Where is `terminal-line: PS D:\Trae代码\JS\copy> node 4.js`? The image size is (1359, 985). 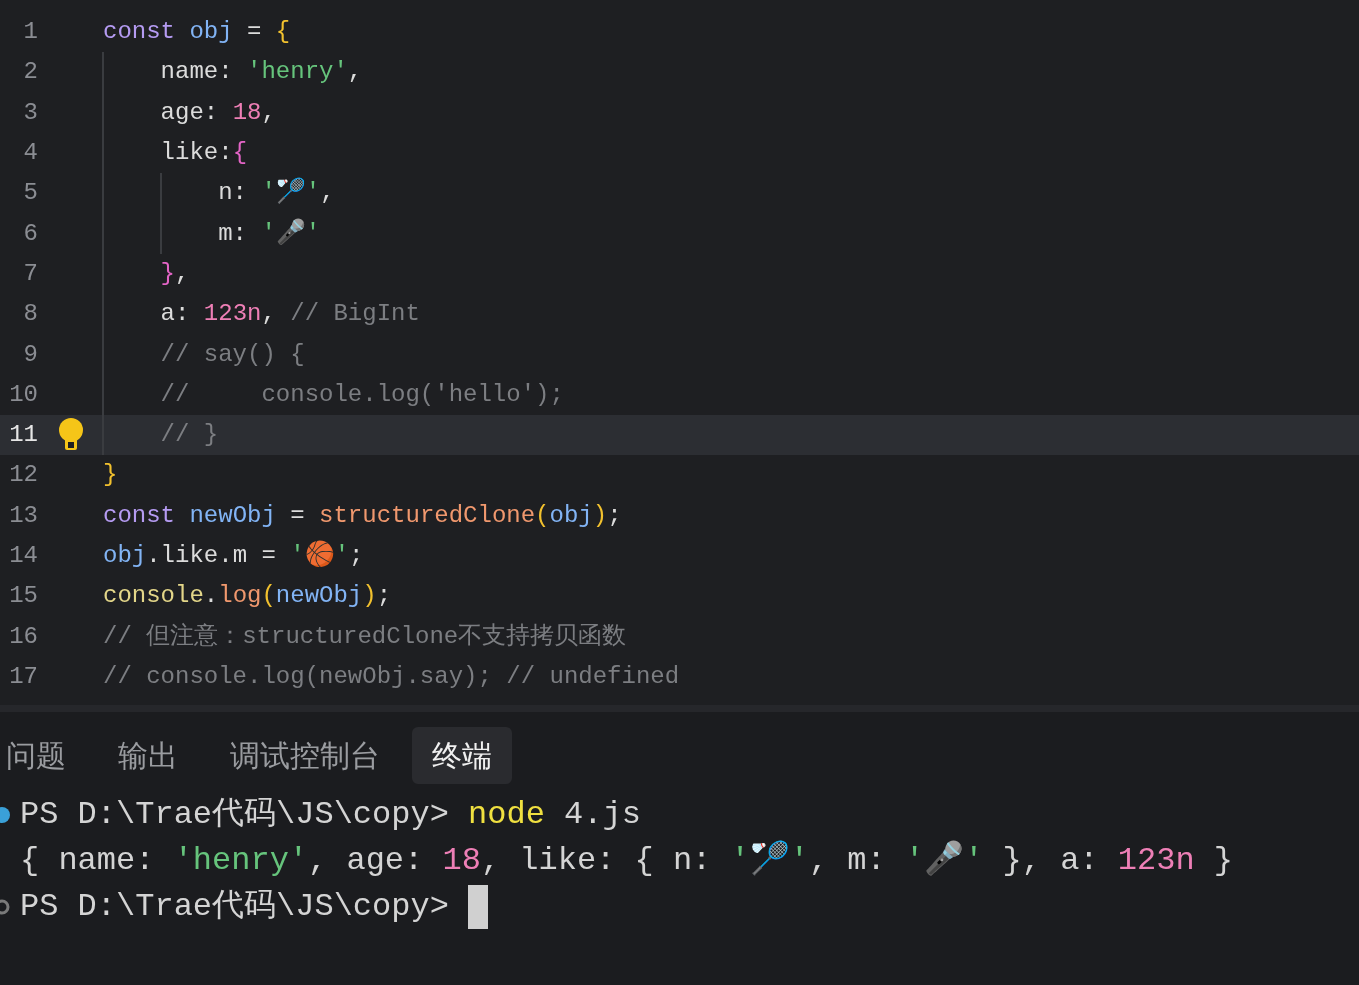 terminal-line: PS D:\Trae代码\JS\copy> node 4.js is located at coordinates (330, 815).